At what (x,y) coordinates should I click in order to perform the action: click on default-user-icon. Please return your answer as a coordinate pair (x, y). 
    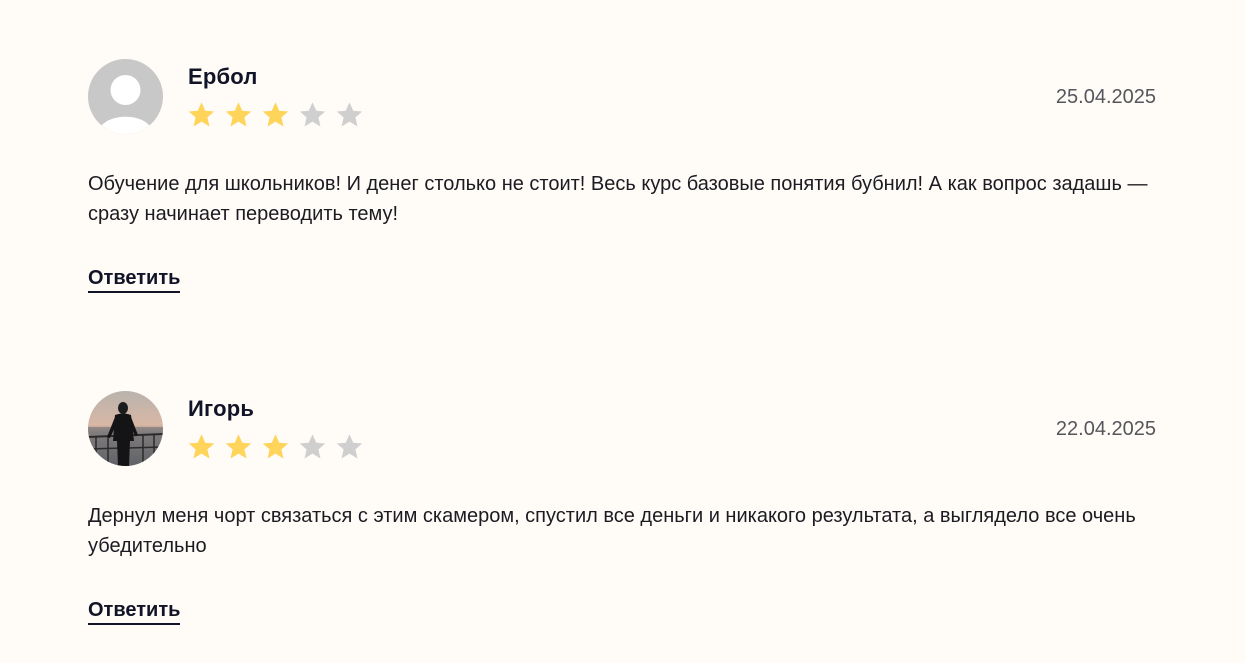
    Looking at the image, I should click on (125, 96).